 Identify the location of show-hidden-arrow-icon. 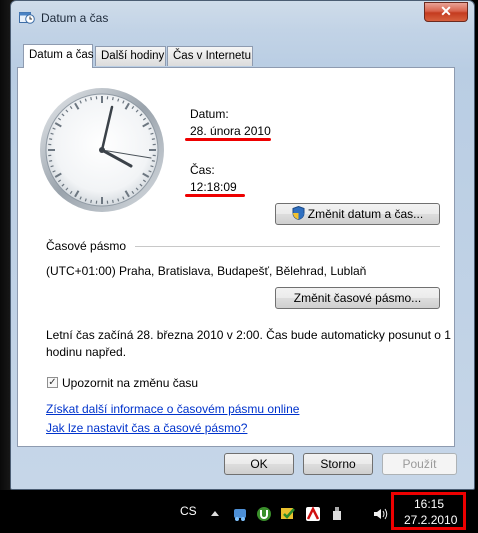
(215, 513).